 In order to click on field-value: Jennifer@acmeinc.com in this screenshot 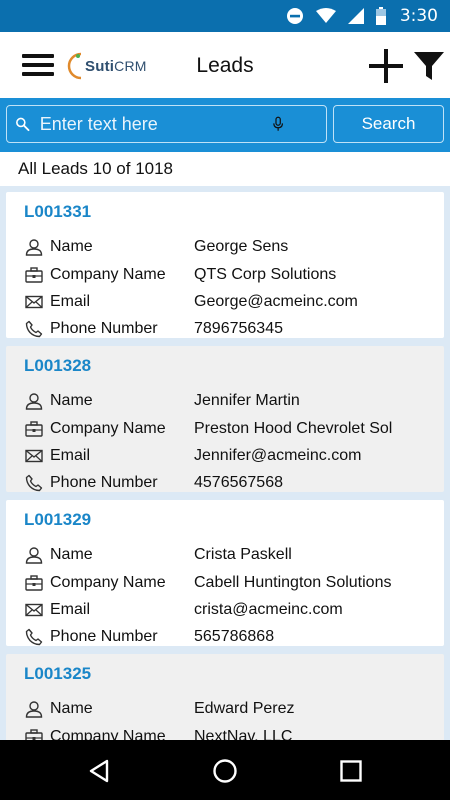, I will do `click(278, 455)`.